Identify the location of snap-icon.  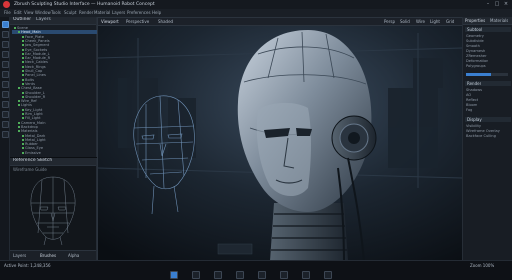
(306, 275).